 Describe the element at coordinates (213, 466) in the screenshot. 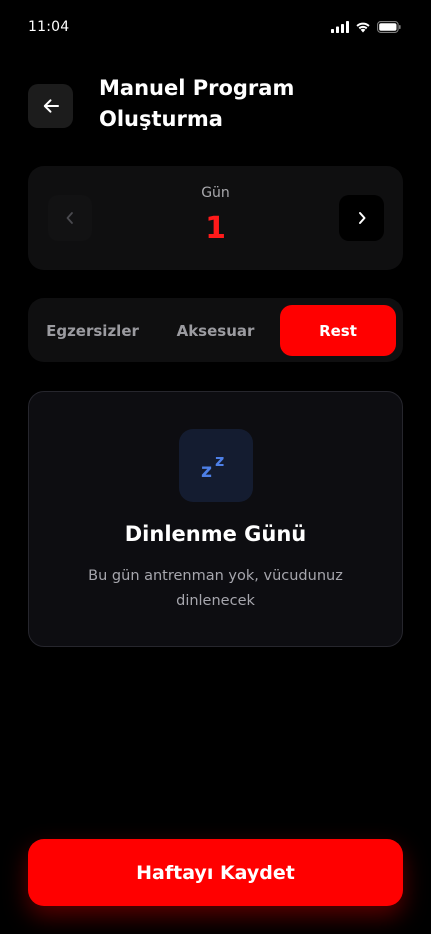

I see `sleep-zz-icon: z z` at that location.